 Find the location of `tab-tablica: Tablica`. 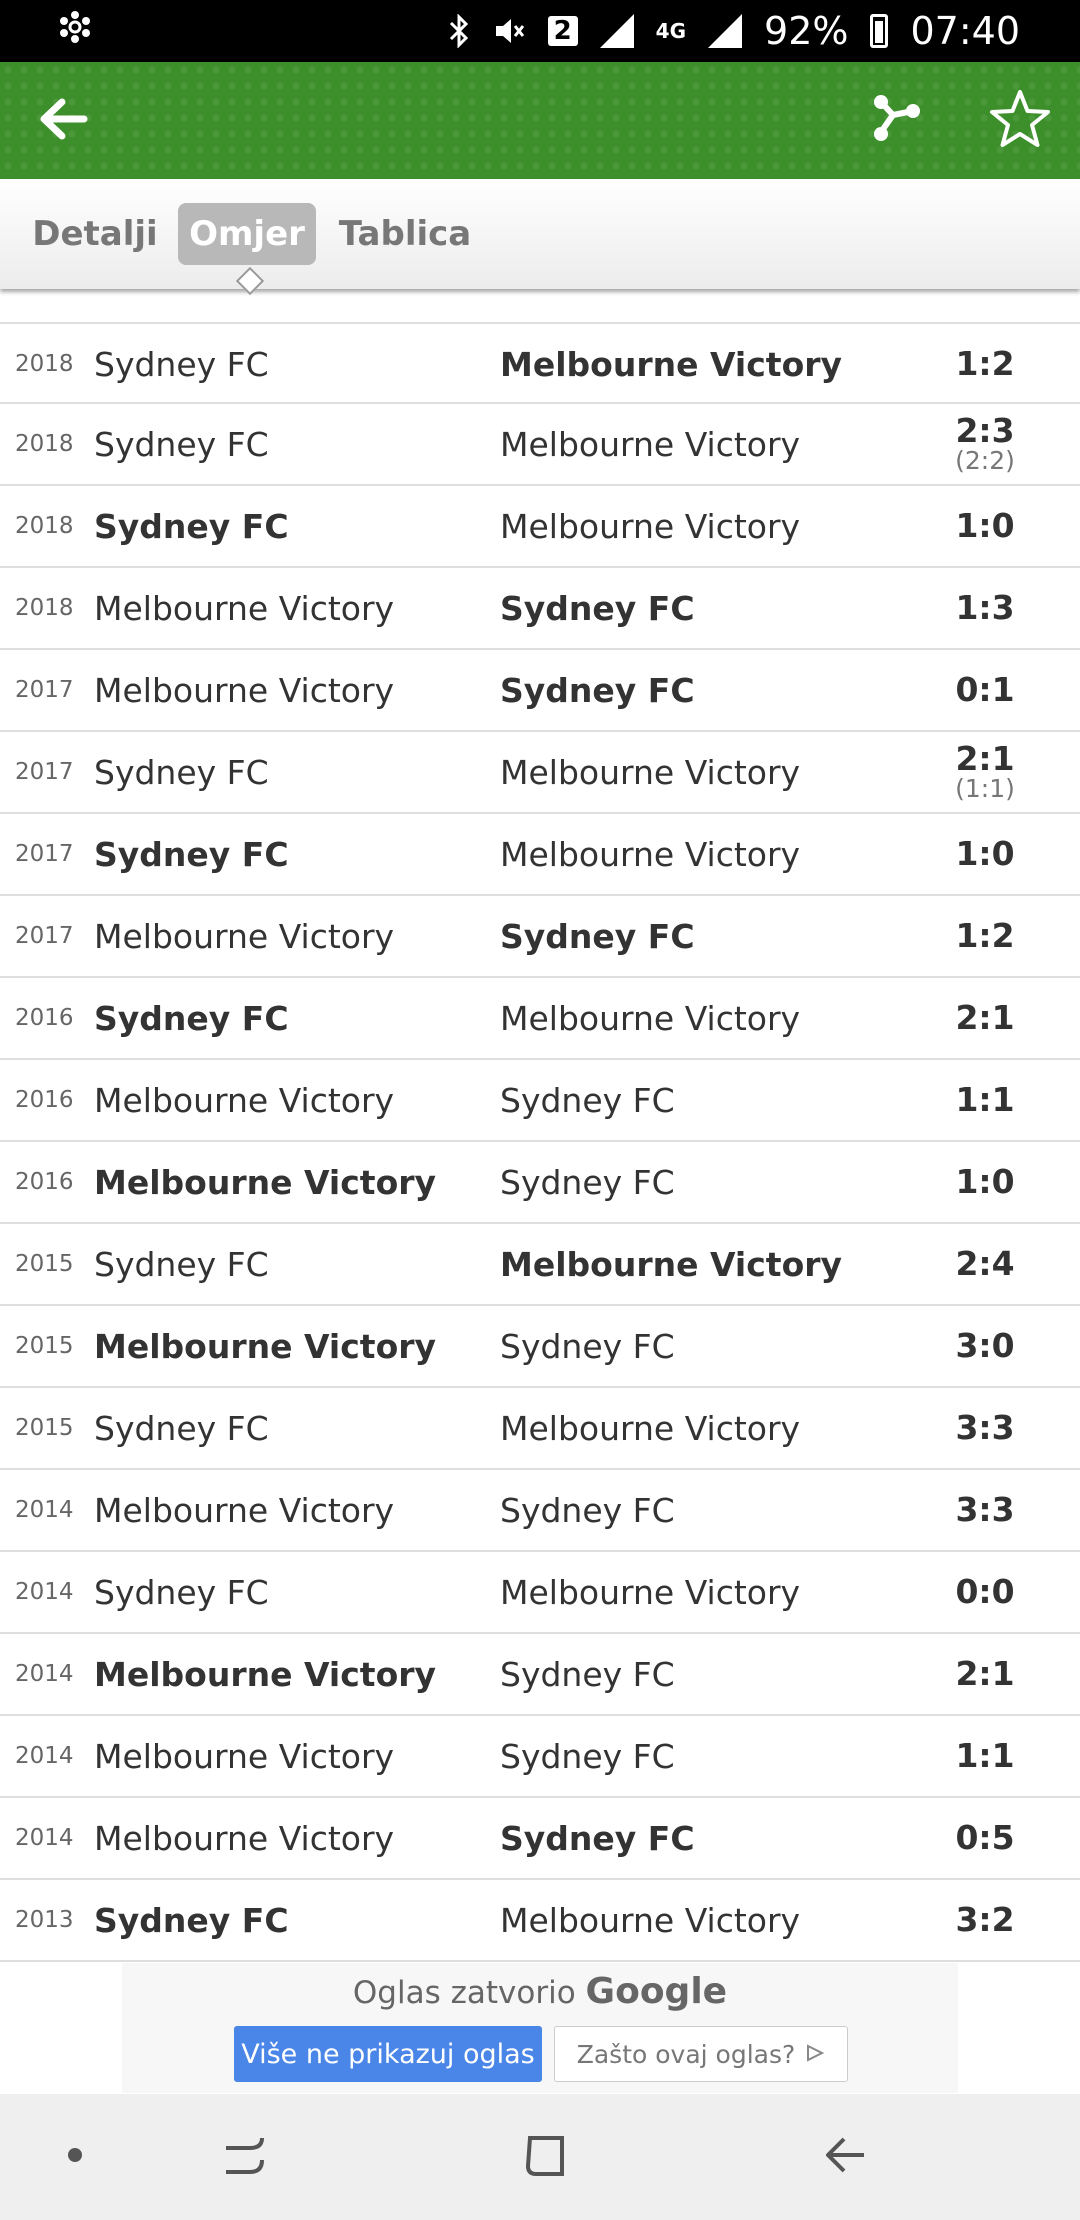

tab-tablica: Tablica is located at coordinates (405, 234).